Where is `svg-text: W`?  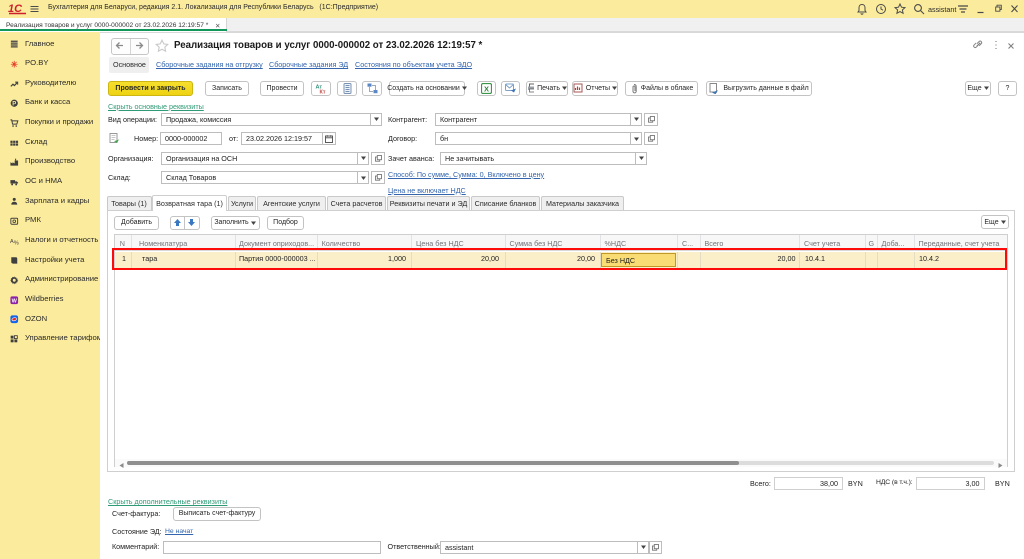
svg-text: W is located at coordinates (15, 301).